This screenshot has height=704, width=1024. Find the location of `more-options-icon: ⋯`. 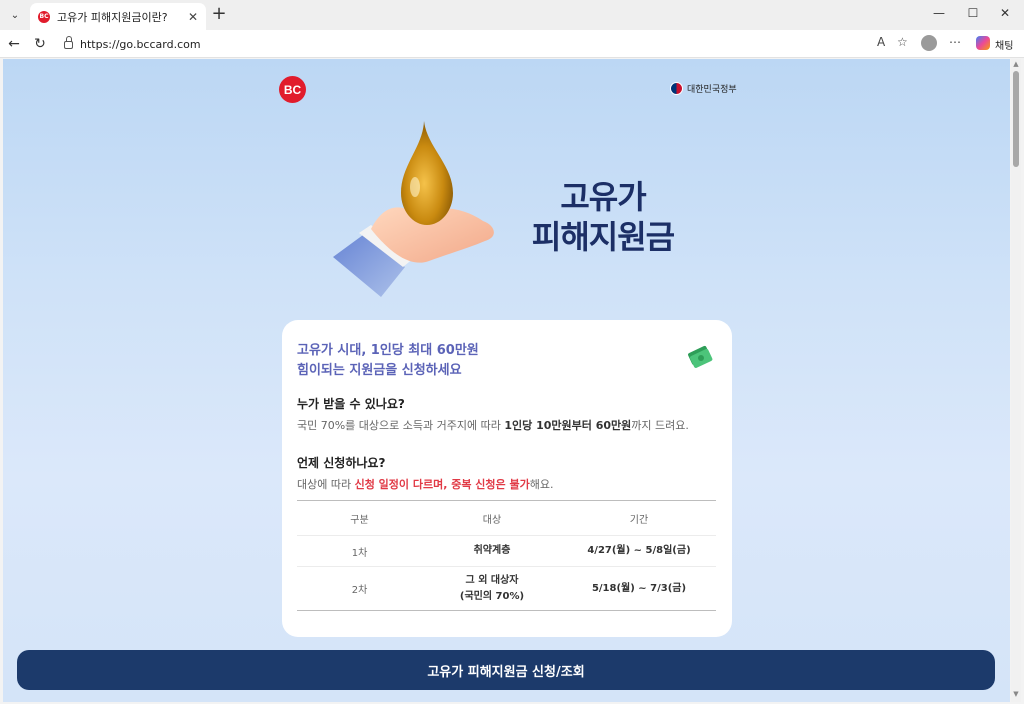

more-options-icon: ⋯ is located at coordinates (955, 42).